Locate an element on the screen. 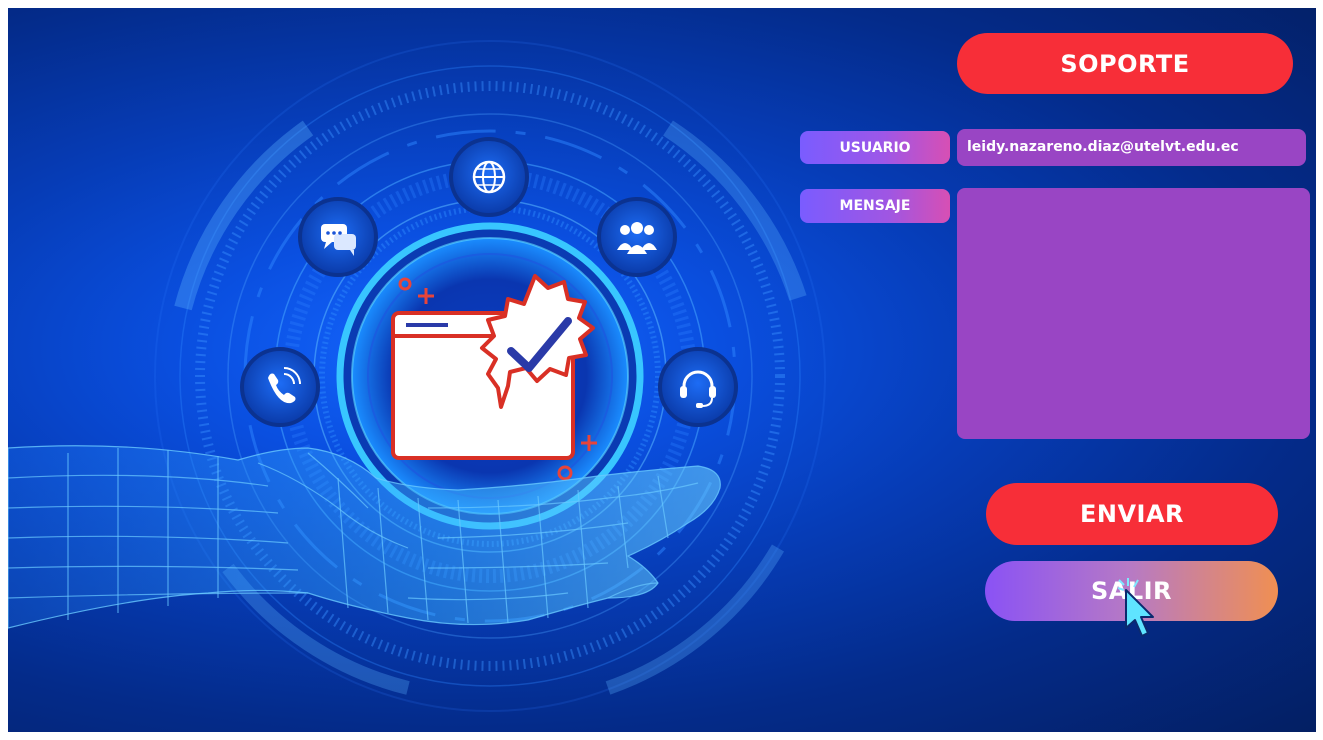  group-icon is located at coordinates (637, 237).